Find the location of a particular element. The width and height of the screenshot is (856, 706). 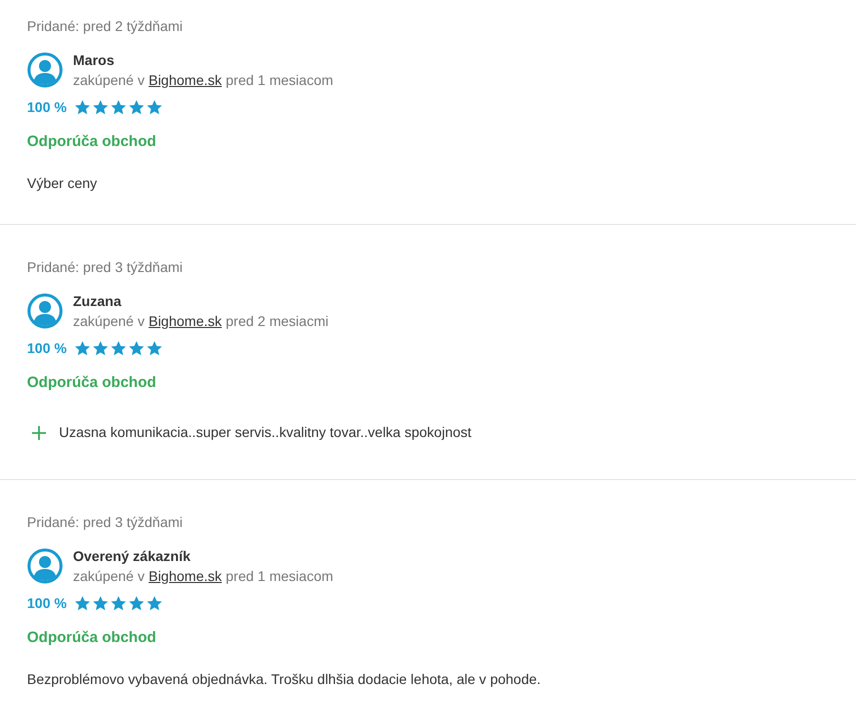

reviewer-name: Zuzana is located at coordinates (97, 301).